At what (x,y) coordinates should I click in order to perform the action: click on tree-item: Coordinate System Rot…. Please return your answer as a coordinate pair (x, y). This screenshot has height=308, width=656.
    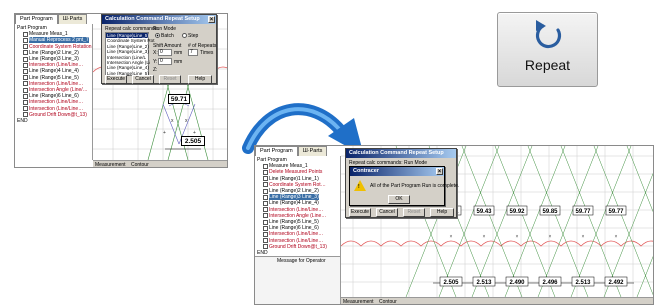
    Looking at the image, I should click on (294, 185).